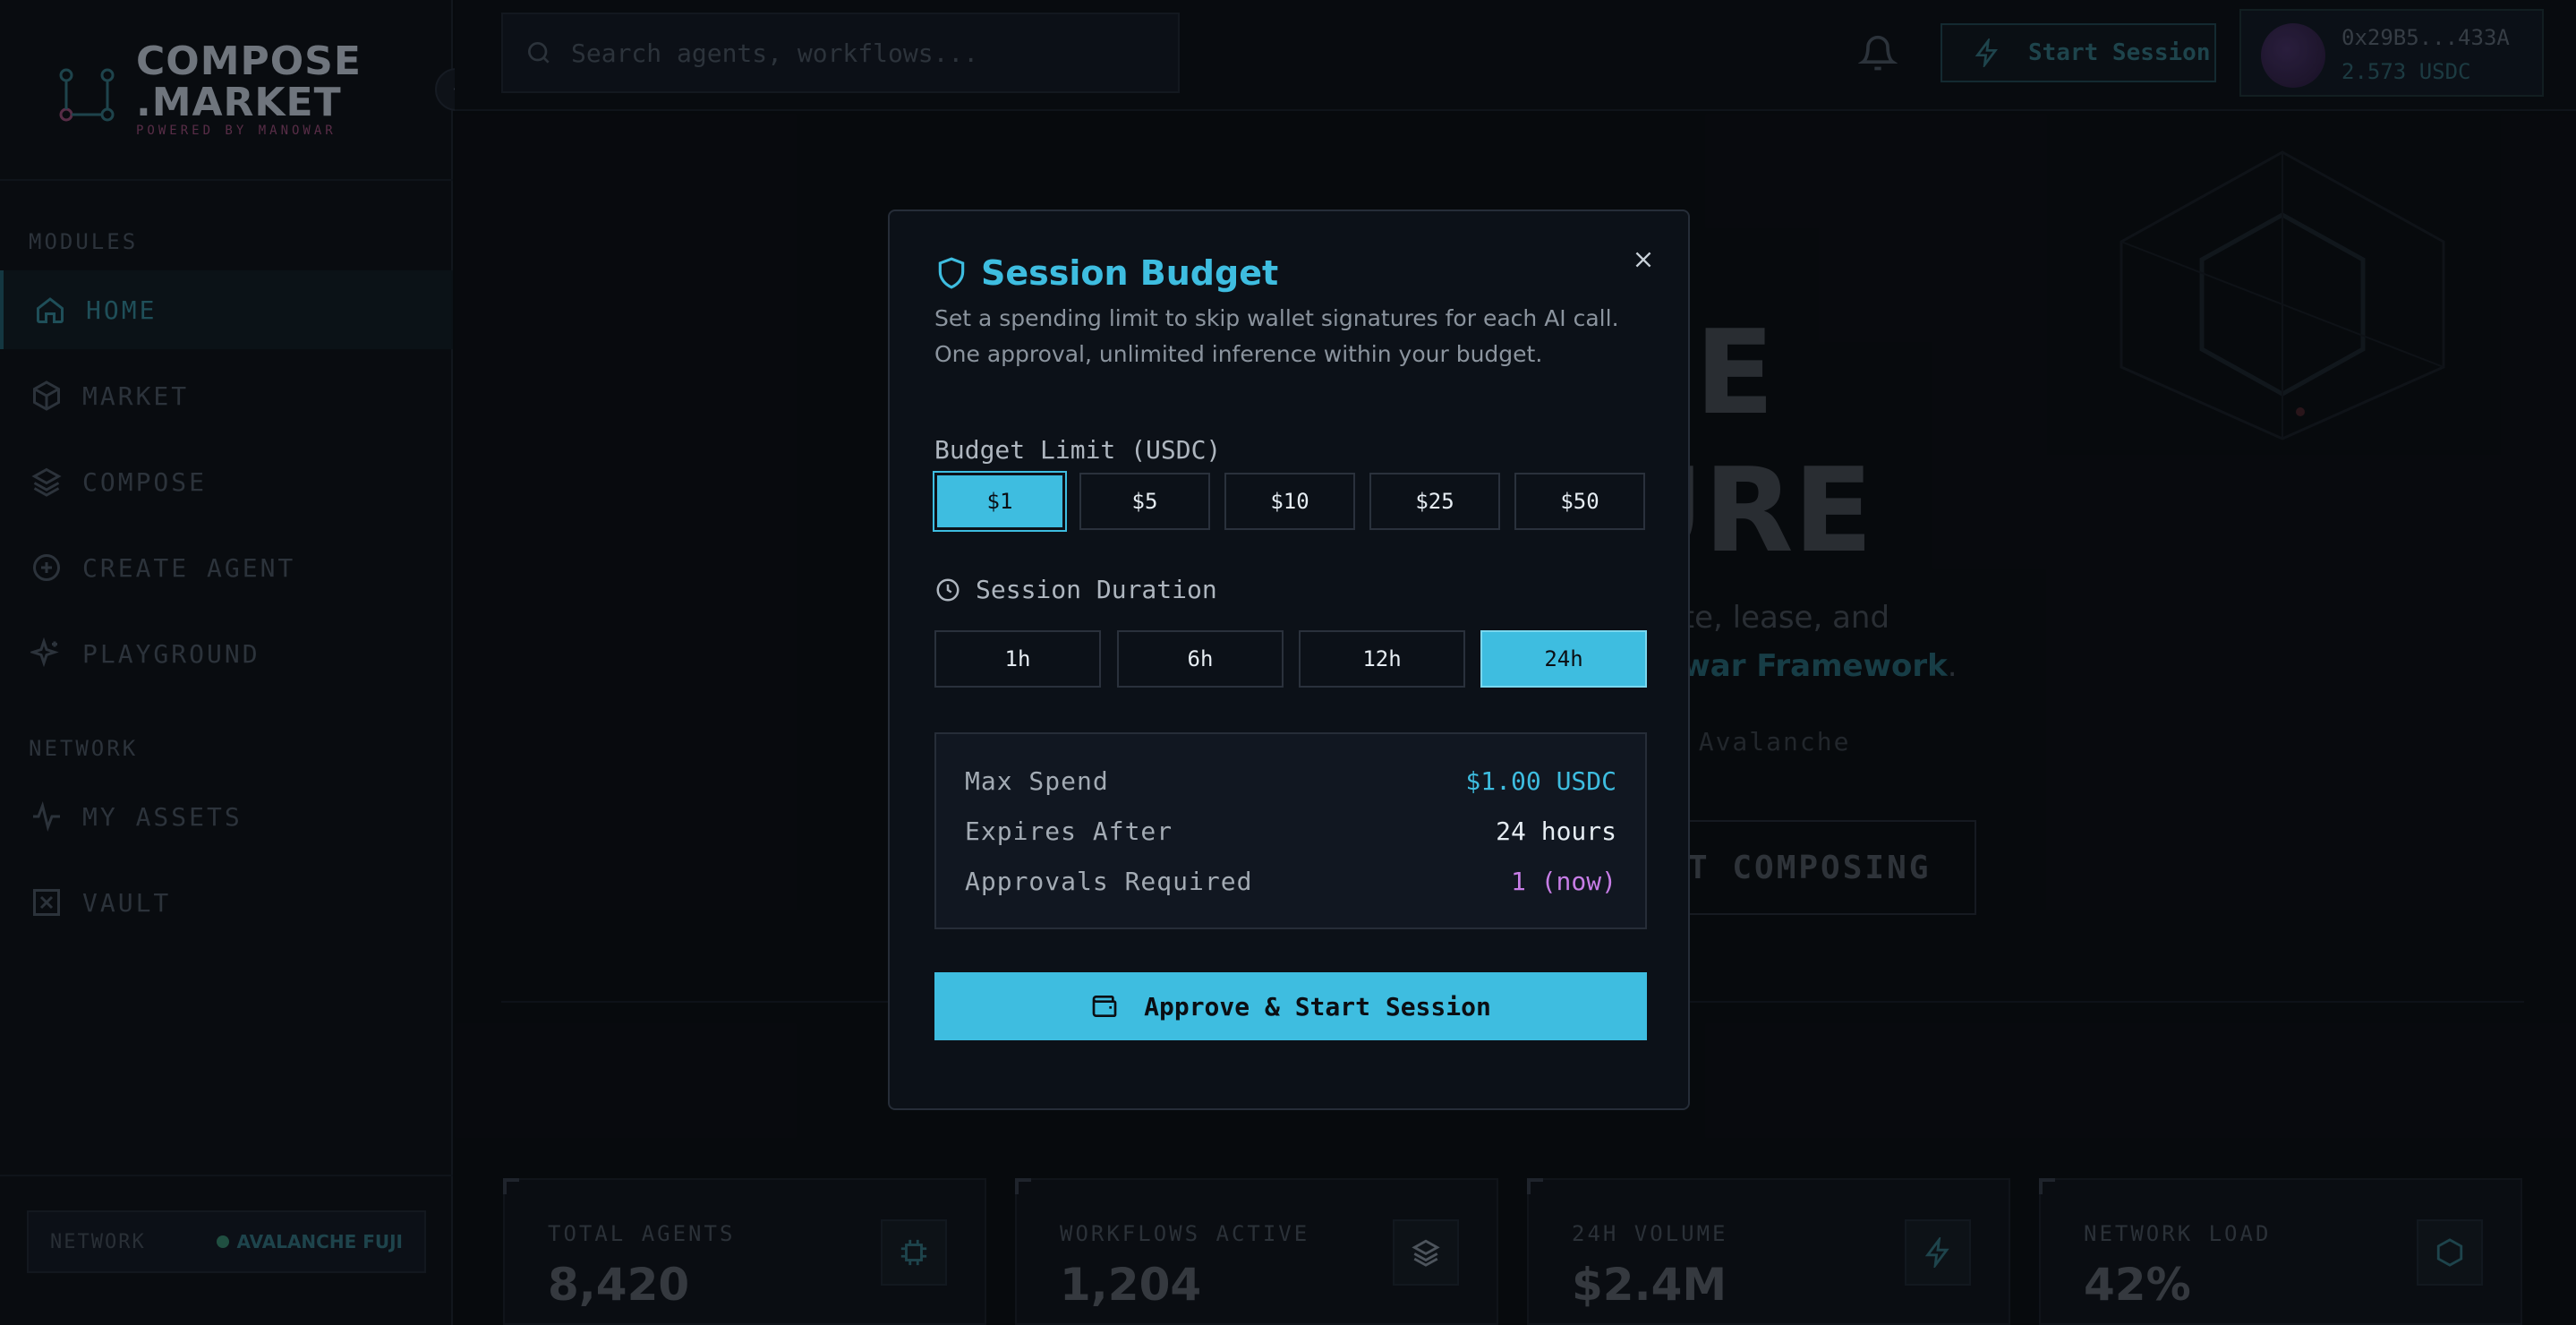 Image resolution: width=2576 pixels, height=1325 pixels. I want to click on shield-icon, so click(951, 273).